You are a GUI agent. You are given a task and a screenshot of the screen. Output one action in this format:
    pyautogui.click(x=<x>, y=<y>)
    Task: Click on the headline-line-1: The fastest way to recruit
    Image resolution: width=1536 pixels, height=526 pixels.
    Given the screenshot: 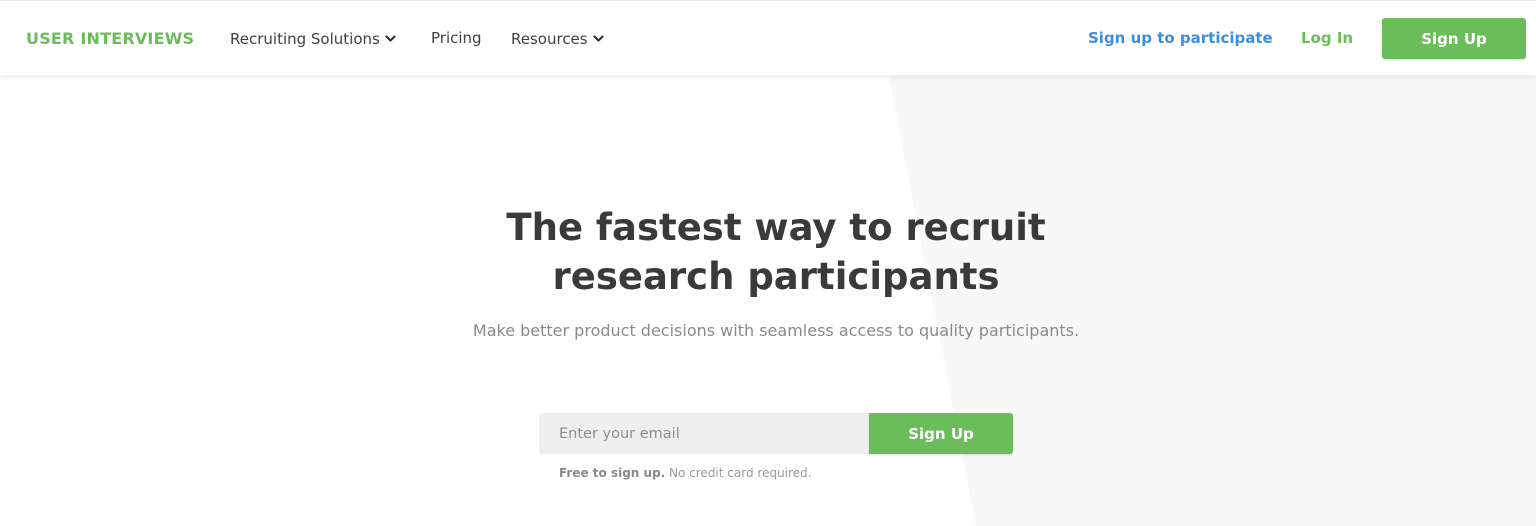 What is the action you would take?
    pyautogui.click(x=776, y=227)
    